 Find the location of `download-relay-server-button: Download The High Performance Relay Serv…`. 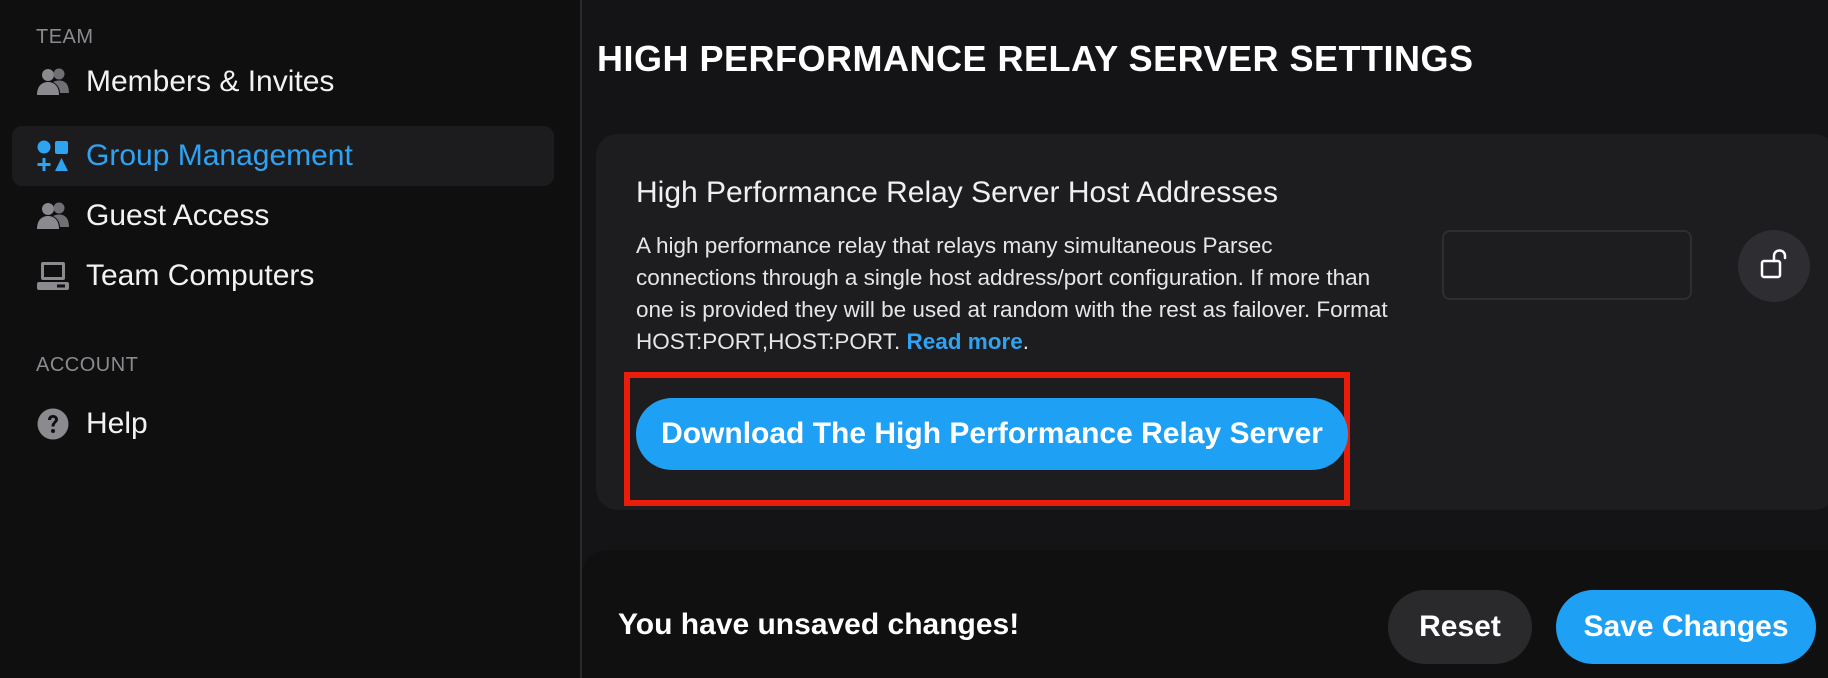

download-relay-server-button: Download The High Performance Relay Serv… is located at coordinates (992, 434).